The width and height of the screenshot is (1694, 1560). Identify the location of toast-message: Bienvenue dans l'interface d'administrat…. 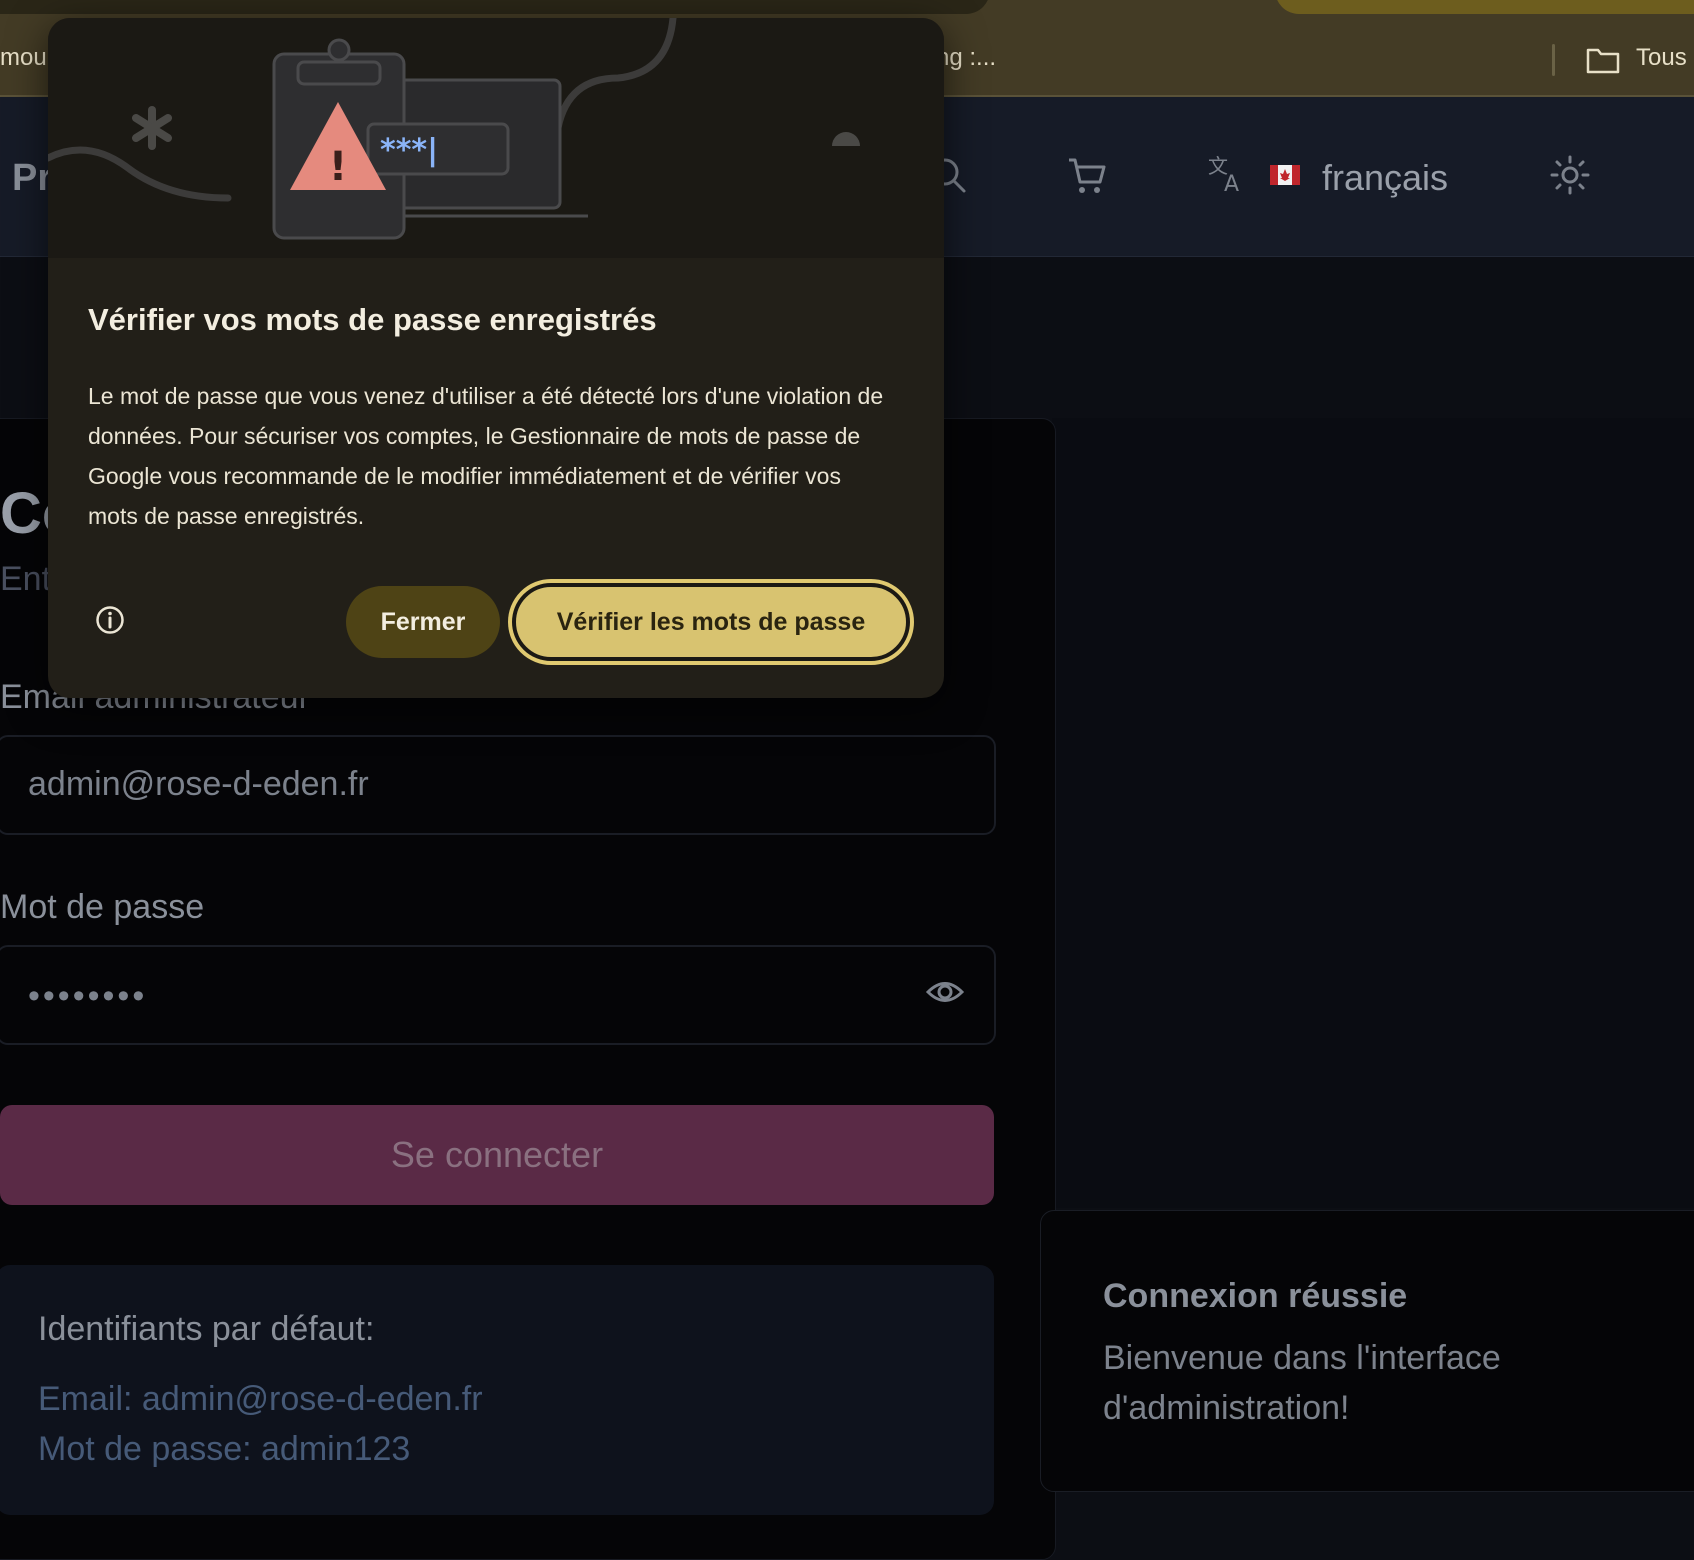
(1302, 1383).